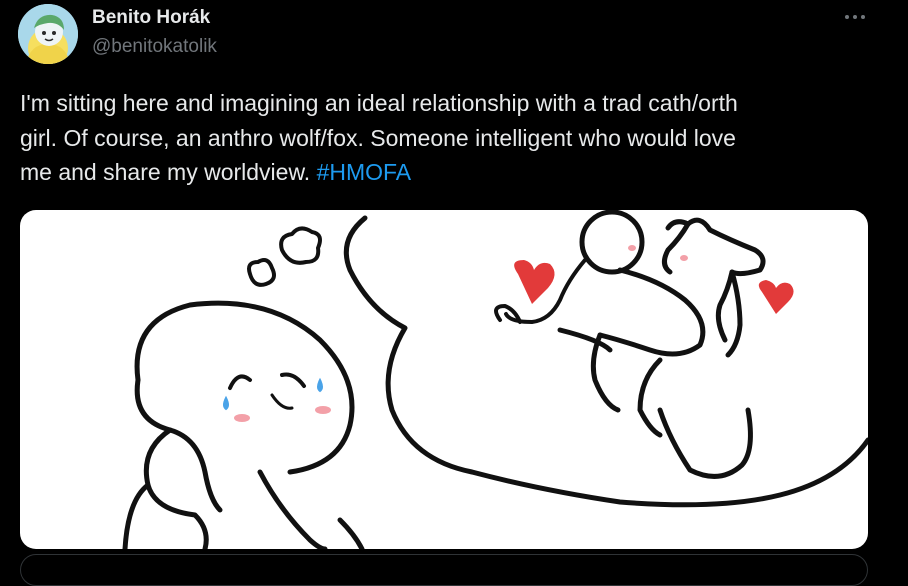 Image resolution: width=908 pixels, height=586 pixels. What do you see at coordinates (715, 280) in the screenshot?
I see `wolf-character-head` at bounding box center [715, 280].